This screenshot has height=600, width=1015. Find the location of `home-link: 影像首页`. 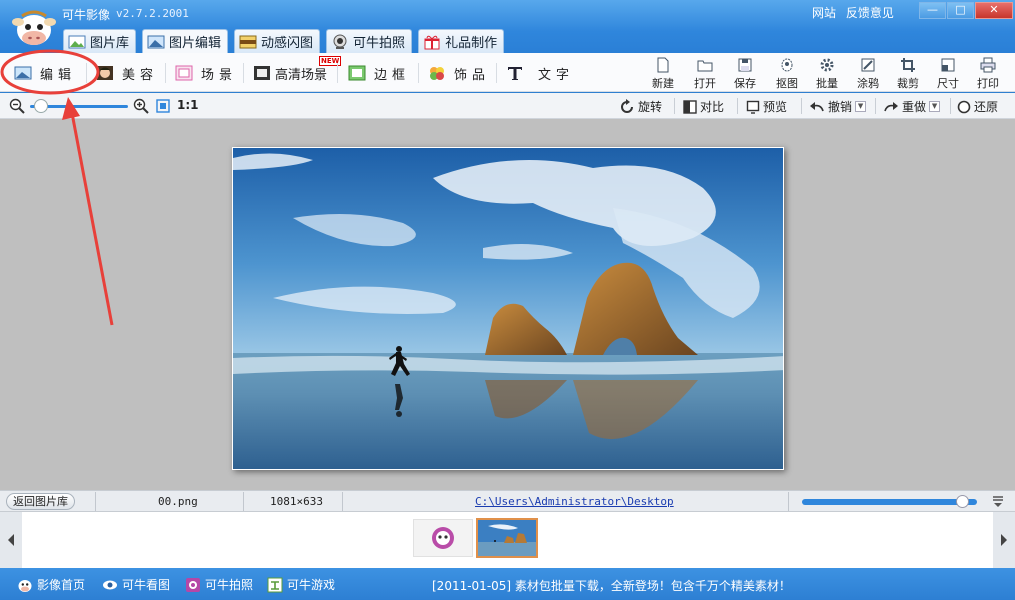

home-link: 影像首页 is located at coordinates (51, 584).